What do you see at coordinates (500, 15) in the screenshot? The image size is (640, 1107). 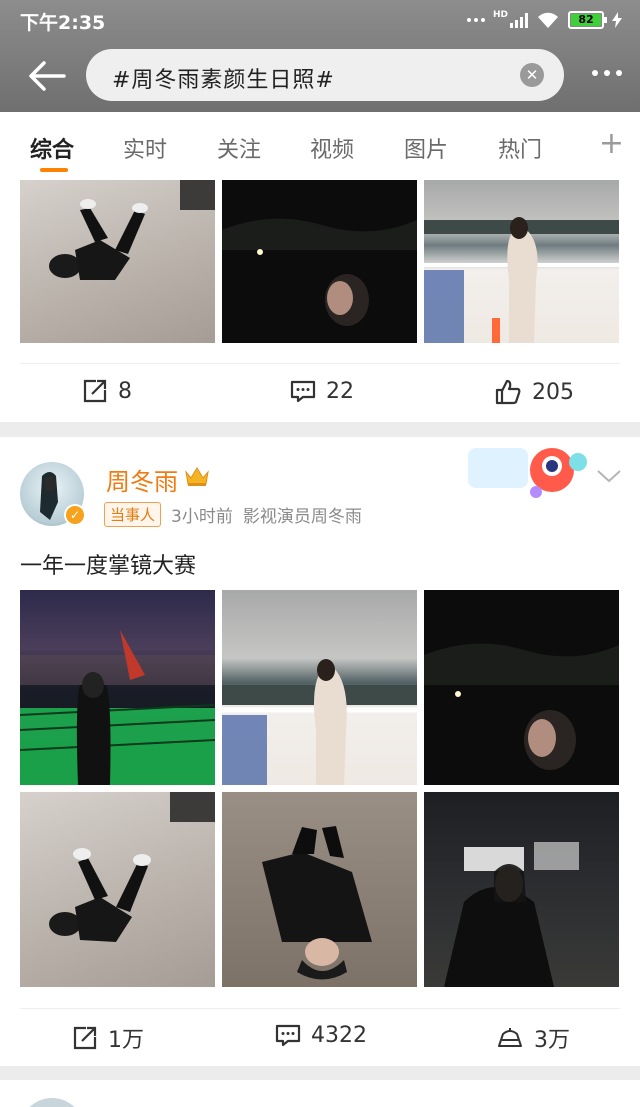 I see `hd-indicator: HD` at bounding box center [500, 15].